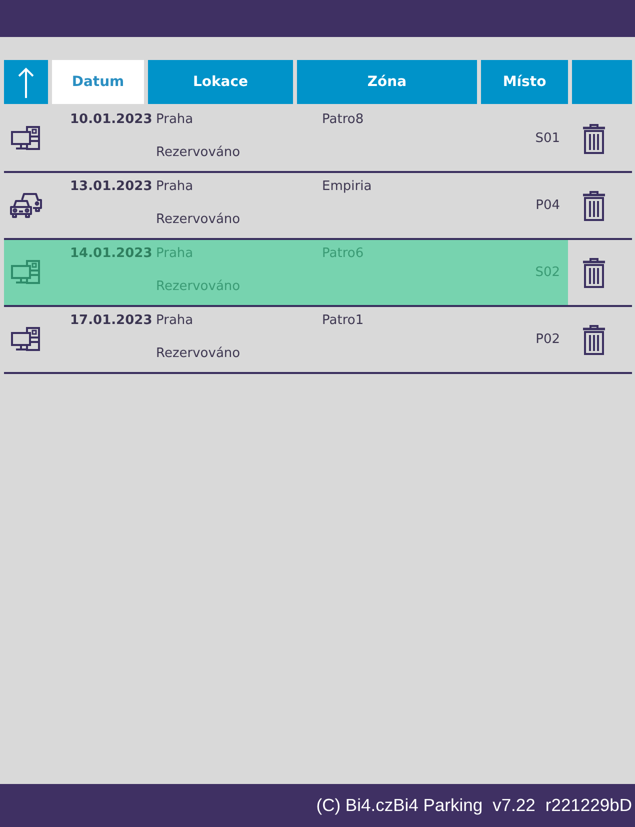 This screenshot has width=635, height=827. What do you see at coordinates (98, 82) in the screenshot?
I see `column-header: Datum` at bounding box center [98, 82].